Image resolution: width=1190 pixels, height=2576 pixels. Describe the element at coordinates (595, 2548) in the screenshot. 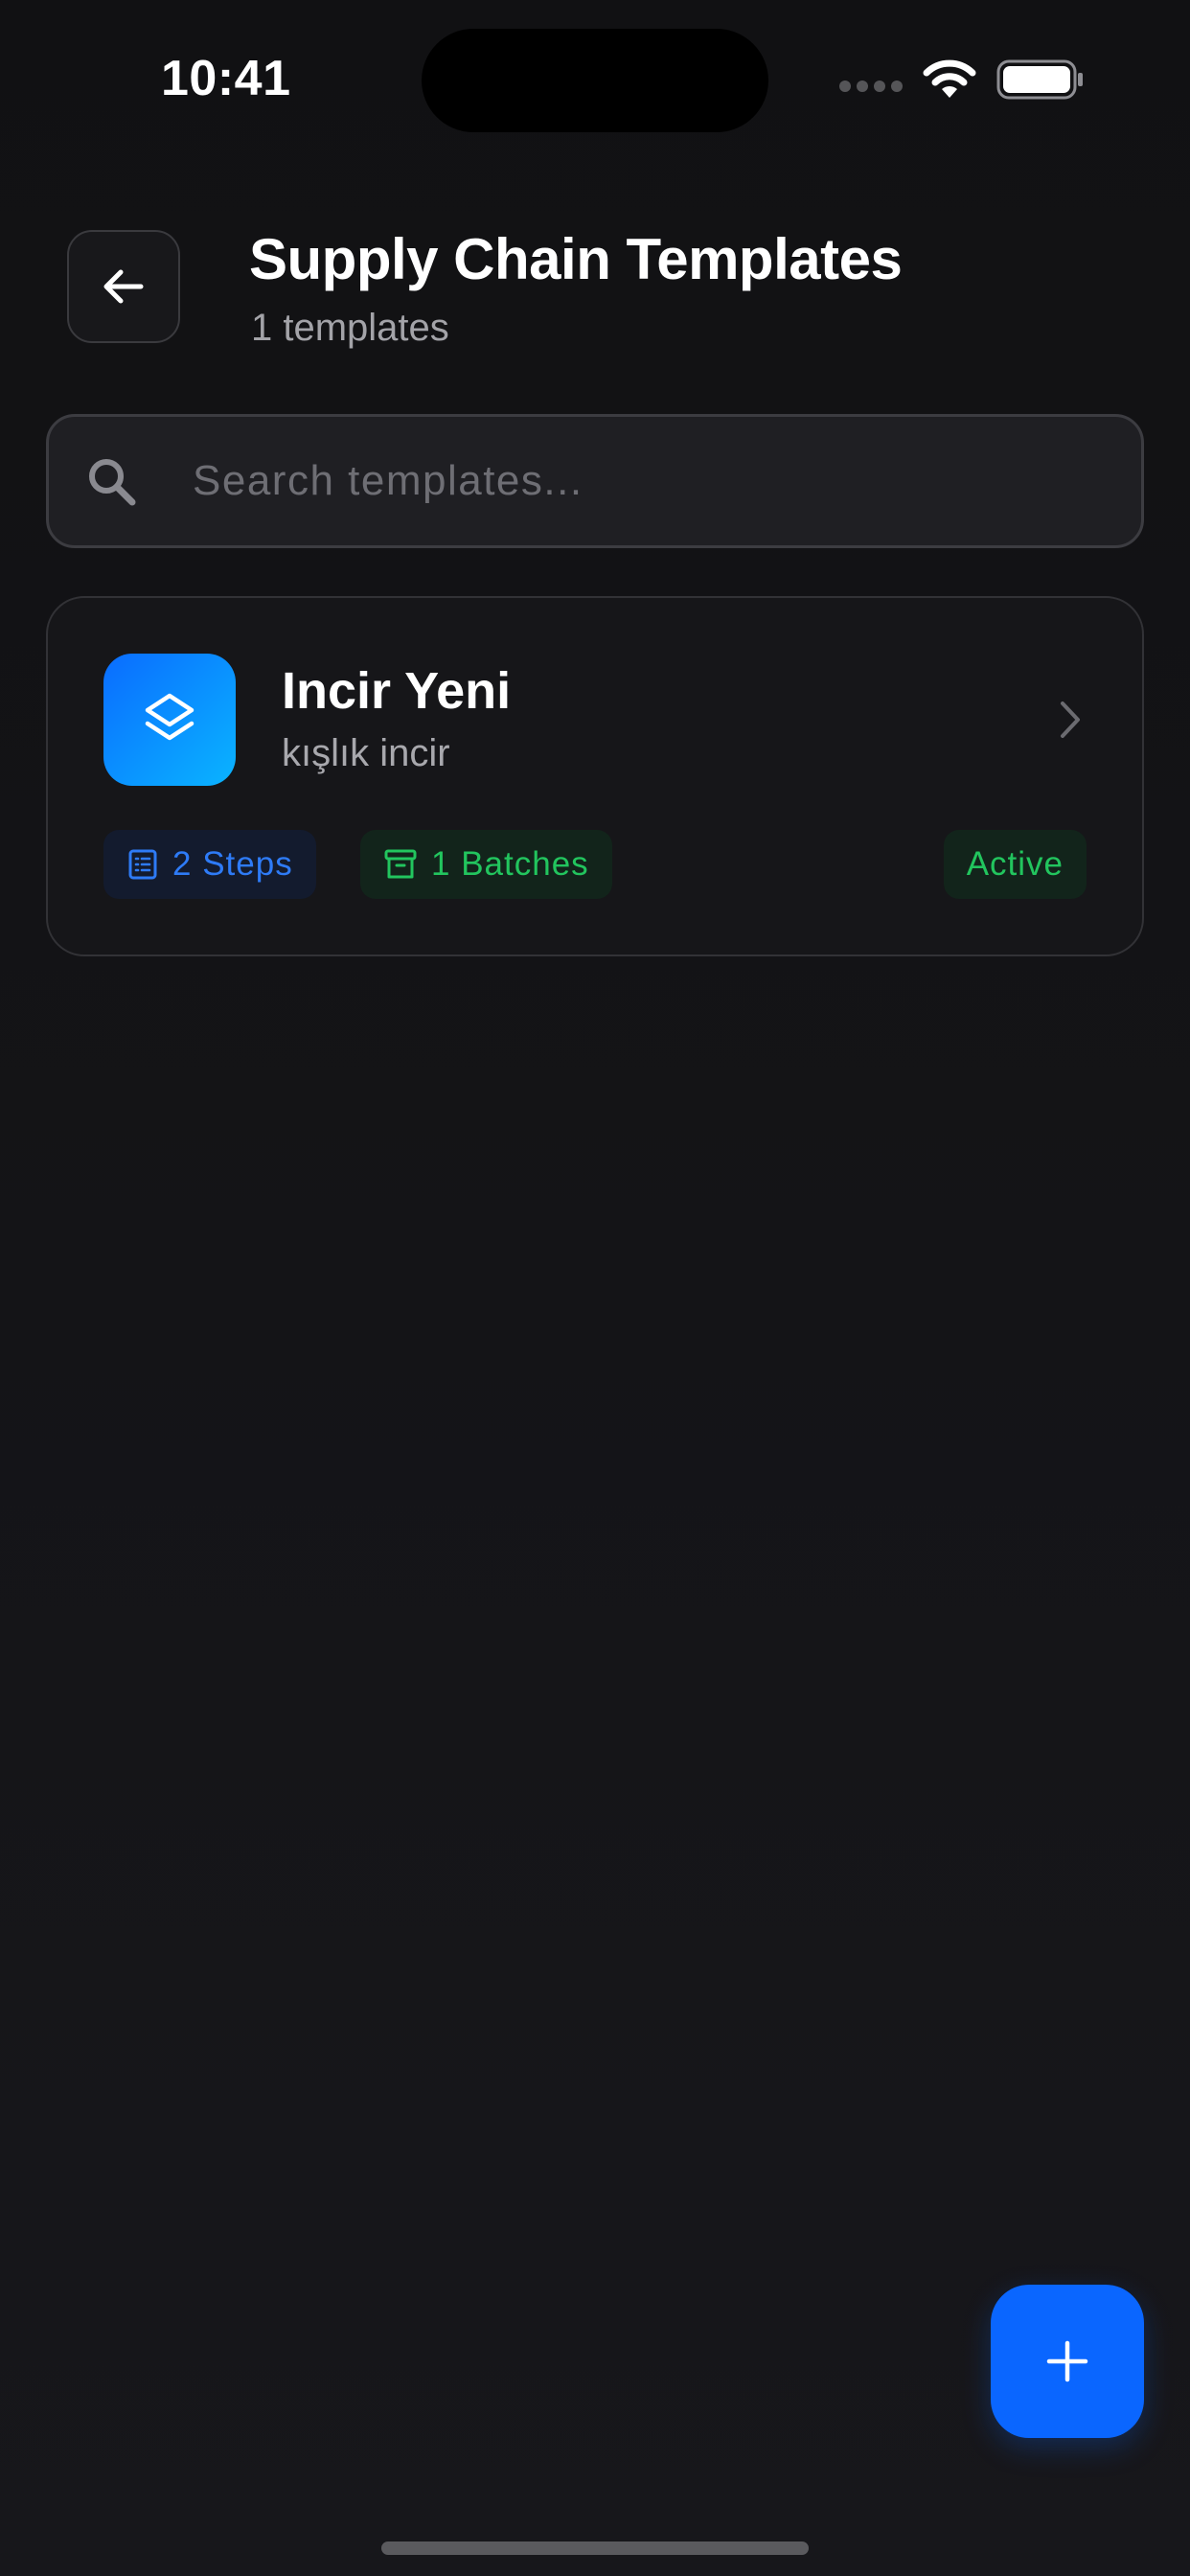

I see `home-indicator` at that location.